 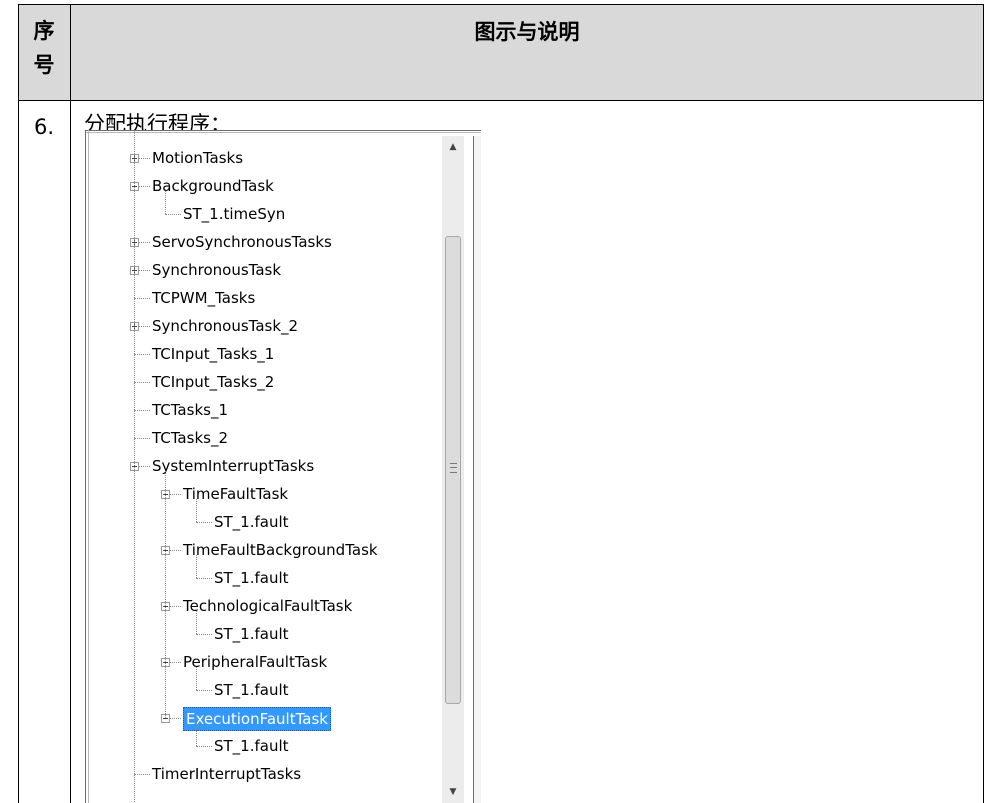 What do you see at coordinates (44, 127) in the screenshot?
I see `step-number: 6.` at bounding box center [44, 127].